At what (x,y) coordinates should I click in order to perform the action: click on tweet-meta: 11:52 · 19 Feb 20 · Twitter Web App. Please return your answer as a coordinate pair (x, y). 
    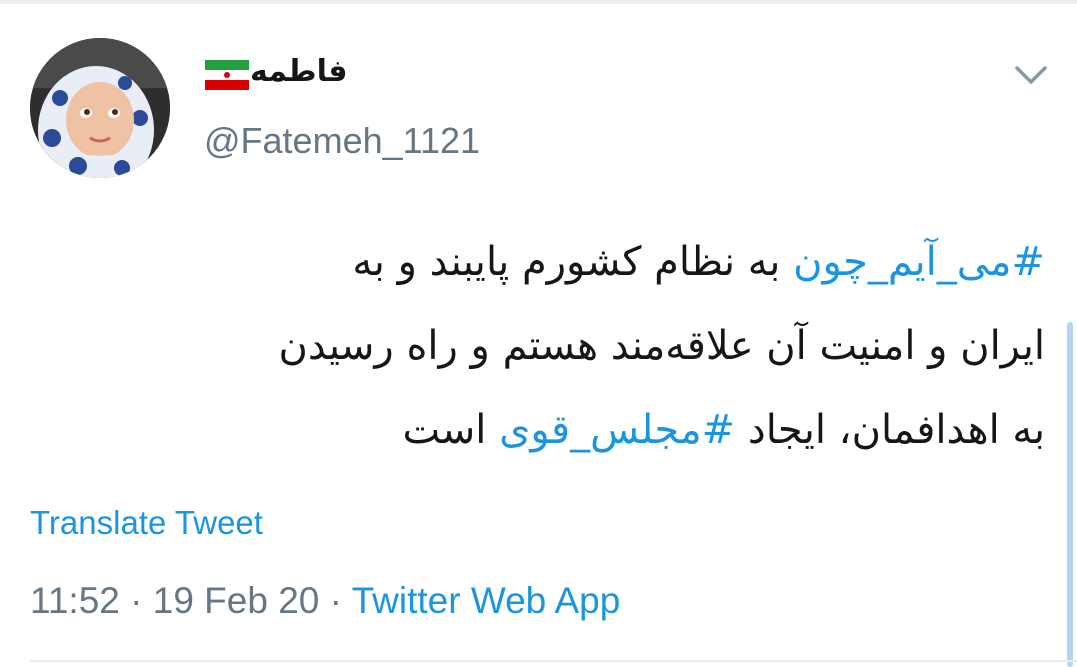
    Looking at the image, I should click on (325, 601).